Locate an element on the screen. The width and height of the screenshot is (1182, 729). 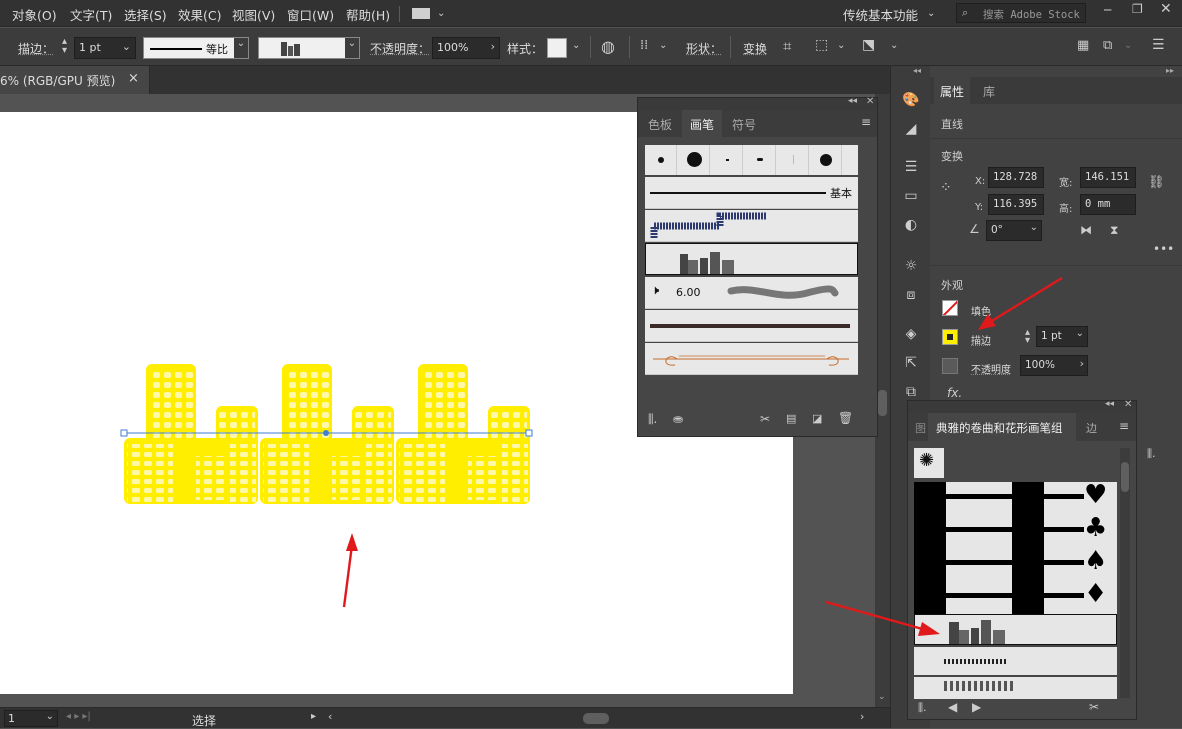
status-menu-icon: ▸ is located at coordinates (313, 716).